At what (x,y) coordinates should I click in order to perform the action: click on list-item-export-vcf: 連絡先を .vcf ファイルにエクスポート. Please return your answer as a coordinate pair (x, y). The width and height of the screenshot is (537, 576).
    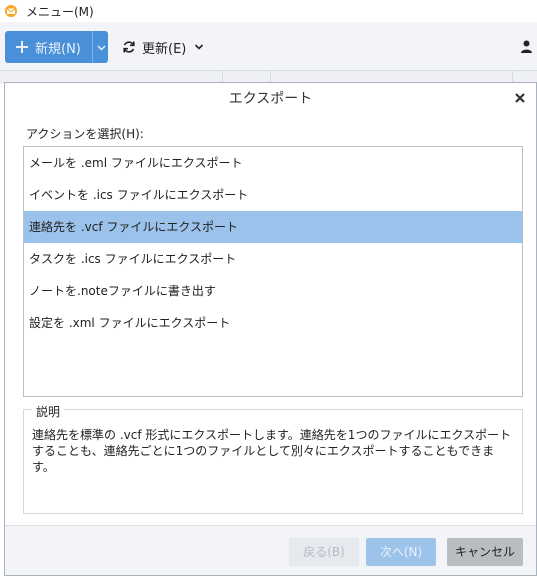
    Looking at the image, I should click on (273, 227).